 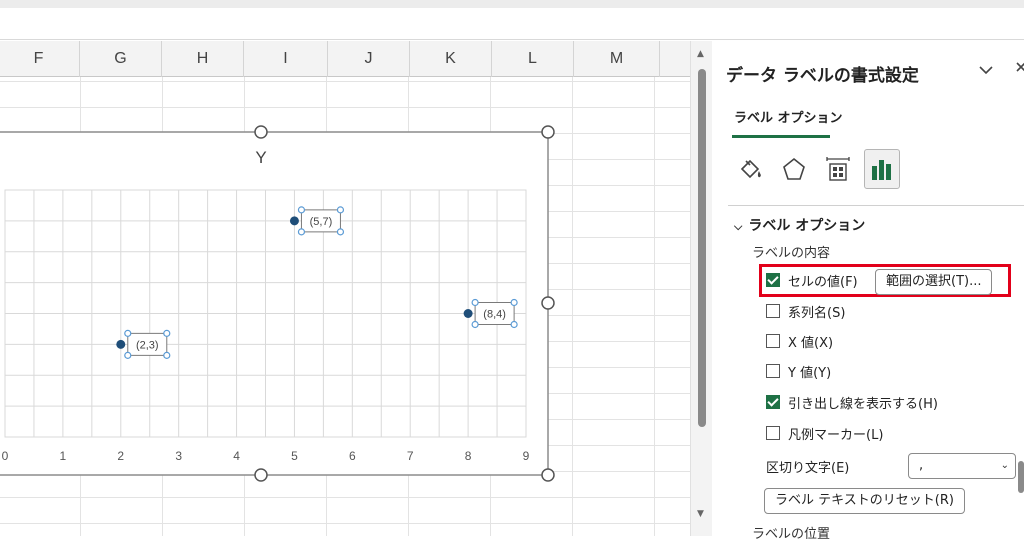 I want to click on data-label: (2,3), so click(x=147, y=344).